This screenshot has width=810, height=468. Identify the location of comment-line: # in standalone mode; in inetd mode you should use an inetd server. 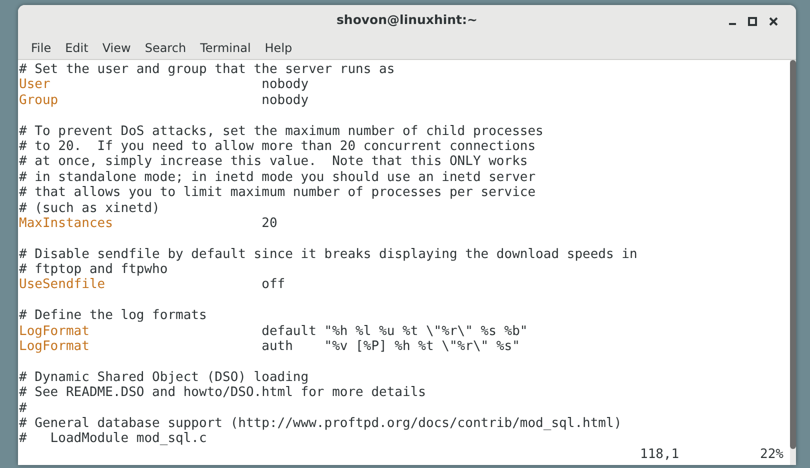
(278, 178).